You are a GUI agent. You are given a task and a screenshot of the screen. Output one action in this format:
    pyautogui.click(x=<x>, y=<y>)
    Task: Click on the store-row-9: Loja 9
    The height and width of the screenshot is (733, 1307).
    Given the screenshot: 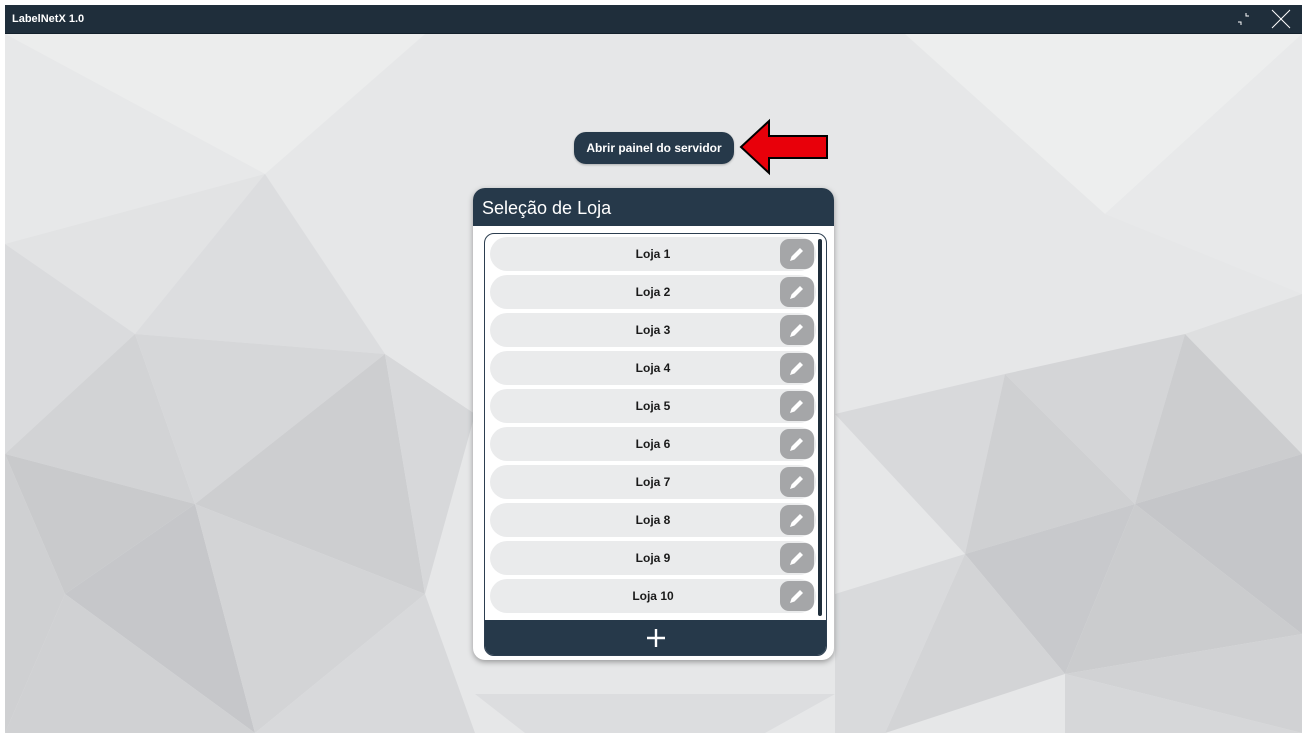 What is the action you would take?
    pyautogui.click(x=653, y=558)
    